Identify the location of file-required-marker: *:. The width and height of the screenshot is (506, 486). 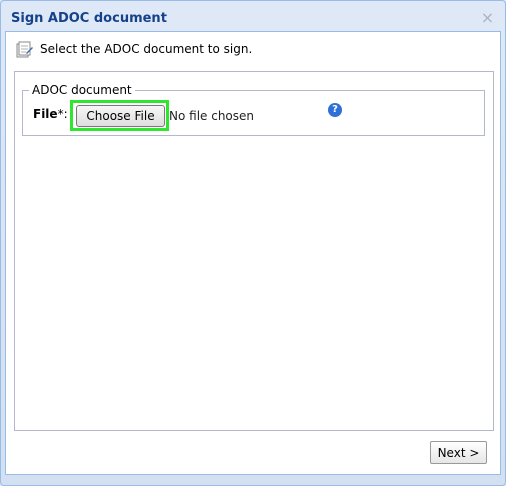
(62, 114).